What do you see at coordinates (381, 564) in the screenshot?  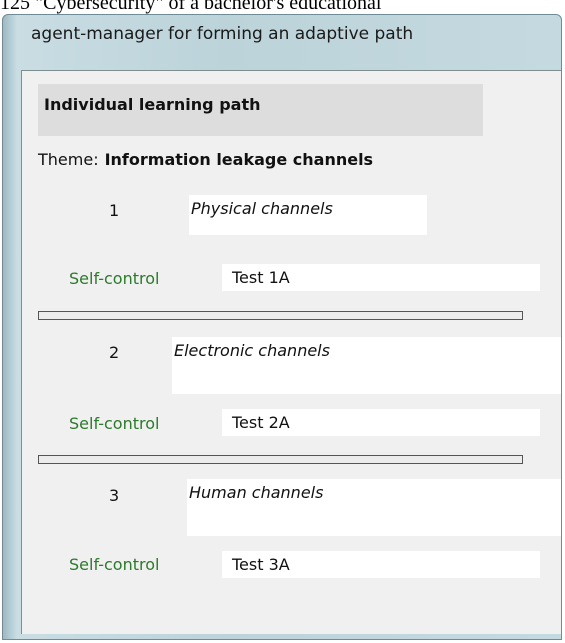 I see `test-field-3: Test 3A` at bounding box center [381, 564].